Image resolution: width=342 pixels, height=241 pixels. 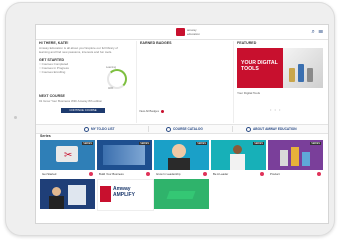 What do you see at coordinates (86, 129) in the screenshot?
I see `list-icon` at bounding box center [86, 129].